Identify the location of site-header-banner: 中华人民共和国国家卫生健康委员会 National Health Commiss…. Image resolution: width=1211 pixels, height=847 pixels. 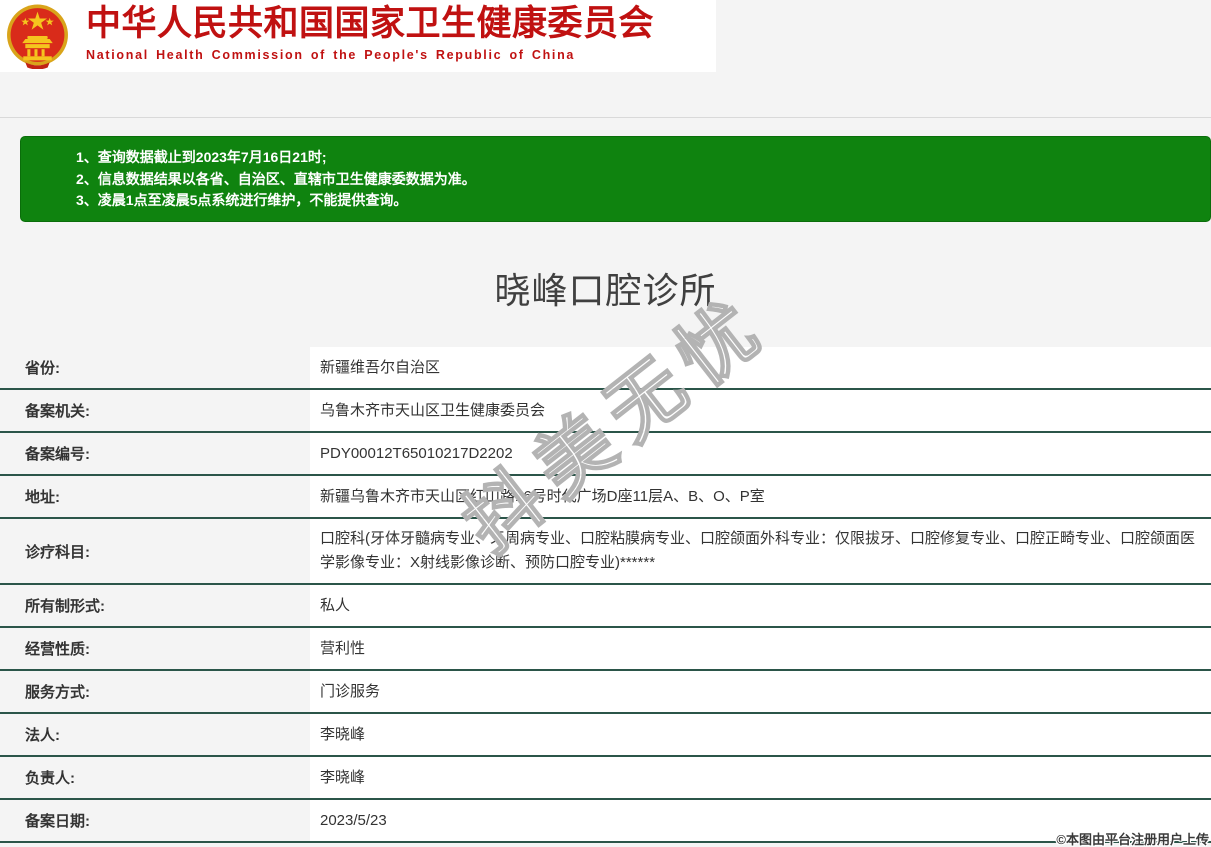
(358, 36).